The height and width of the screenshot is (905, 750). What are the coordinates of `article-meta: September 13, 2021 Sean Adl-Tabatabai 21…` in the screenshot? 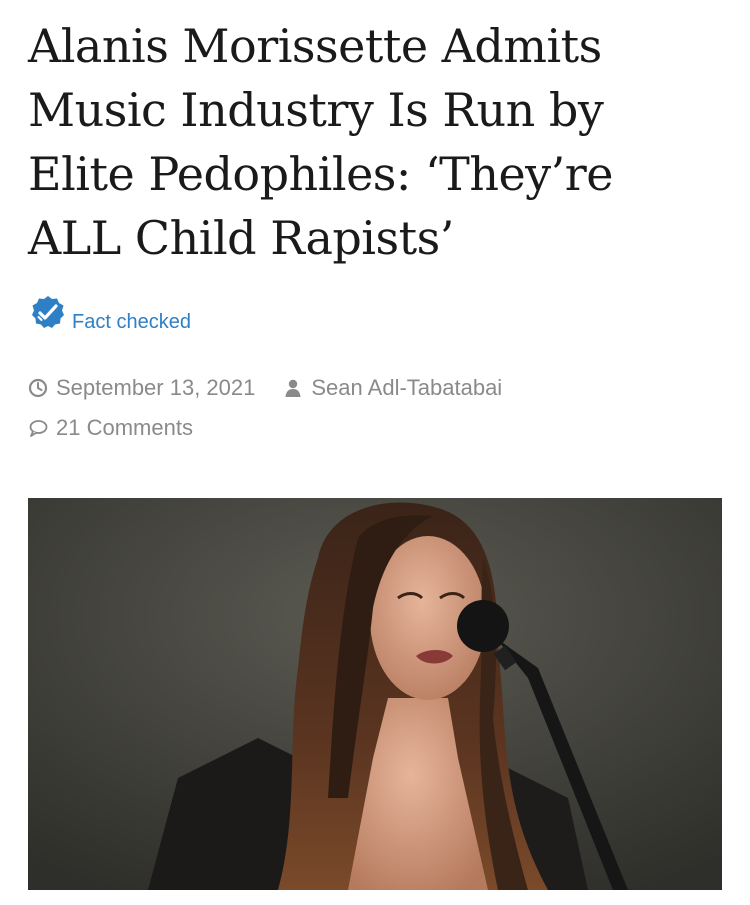 It's located at (279, 410).